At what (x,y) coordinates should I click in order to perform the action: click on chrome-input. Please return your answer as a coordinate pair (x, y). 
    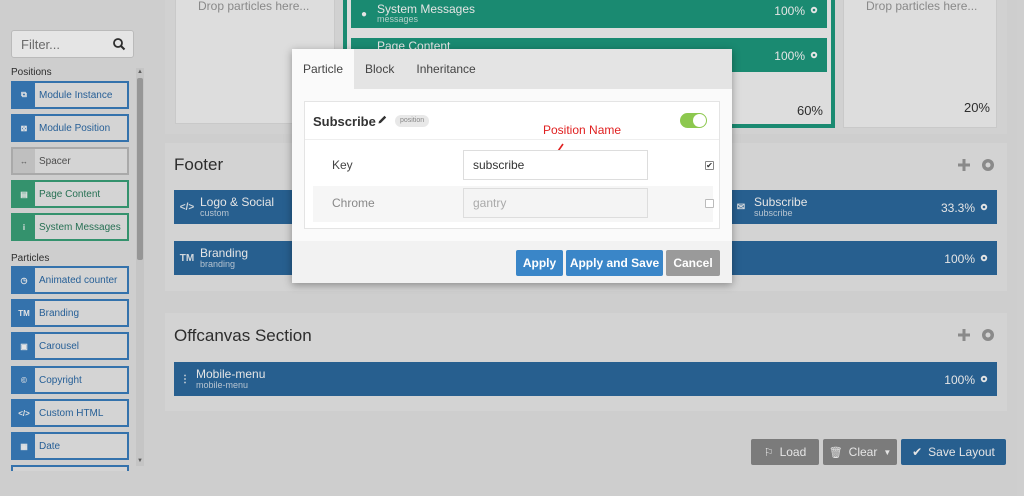
    Looking at the image, I should click on (555, 203).